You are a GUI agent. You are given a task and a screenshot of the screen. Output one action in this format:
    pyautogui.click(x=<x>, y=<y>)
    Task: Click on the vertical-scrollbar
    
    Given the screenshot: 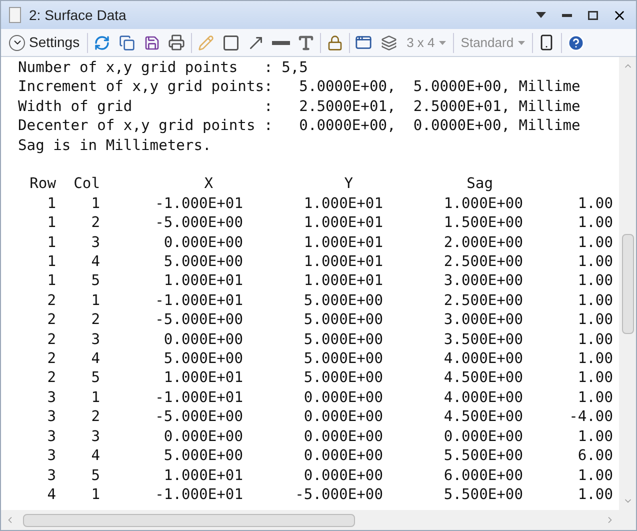 What is the action you would take?
    pyautogui.click(x=627, y=283)
    